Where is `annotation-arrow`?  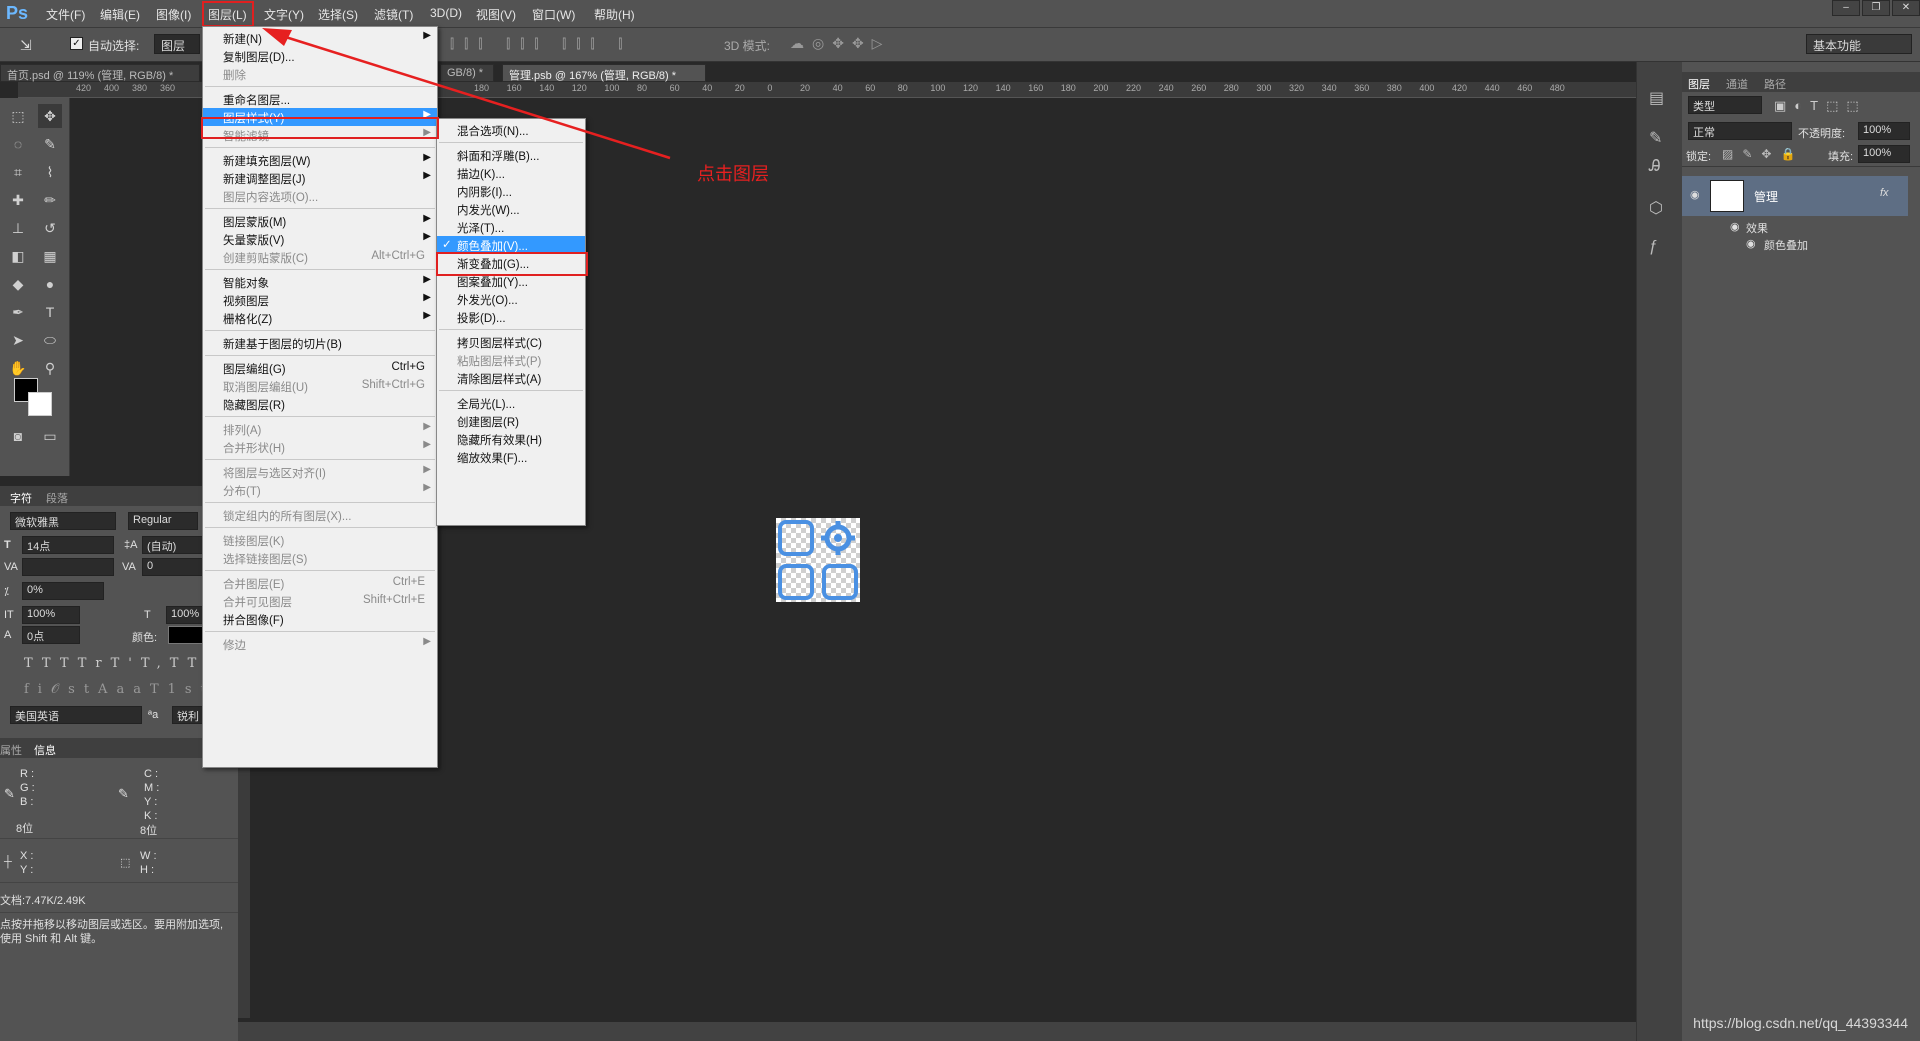 annotation-arrow is located at coordinates (466, 94).